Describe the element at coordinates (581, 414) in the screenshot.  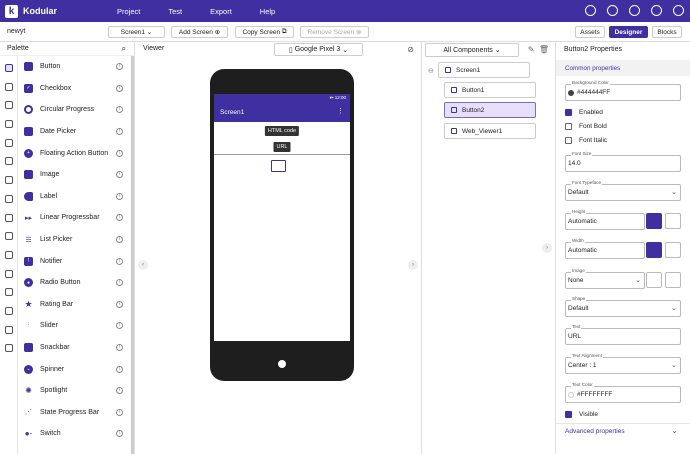
I see `visible-checkbox: Visible` at that location.